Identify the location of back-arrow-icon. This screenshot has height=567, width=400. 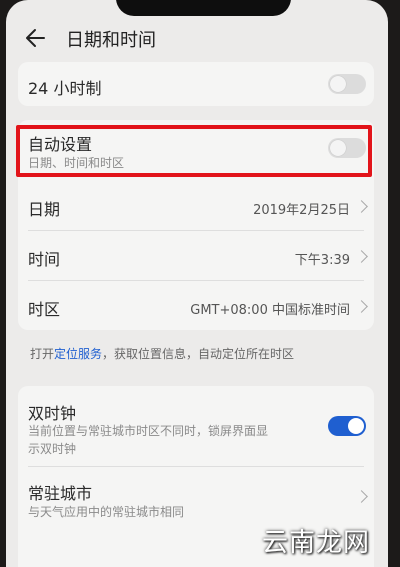
(36, 38).